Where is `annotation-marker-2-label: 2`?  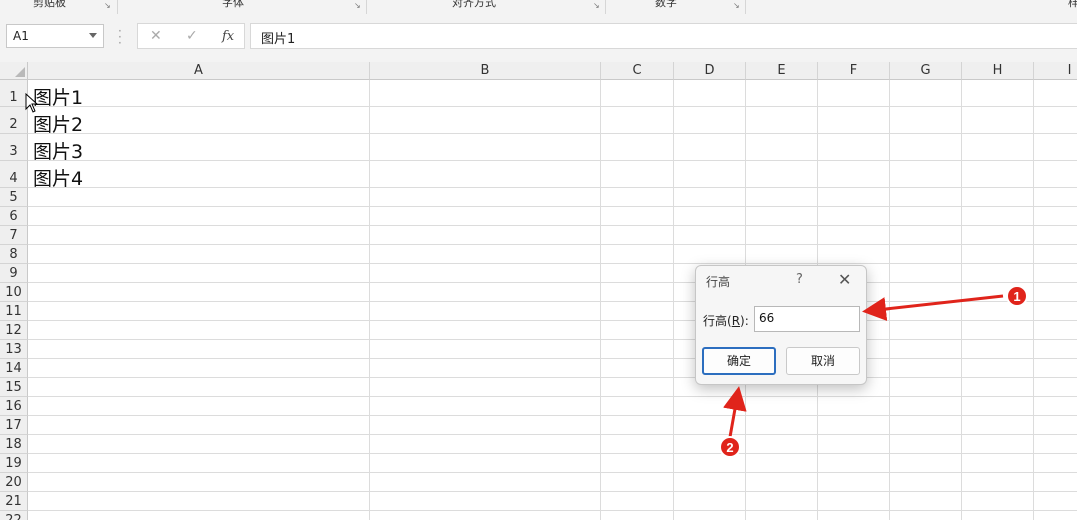 annotation-marker-2-label: 2 is located at coordinates (729, 447).